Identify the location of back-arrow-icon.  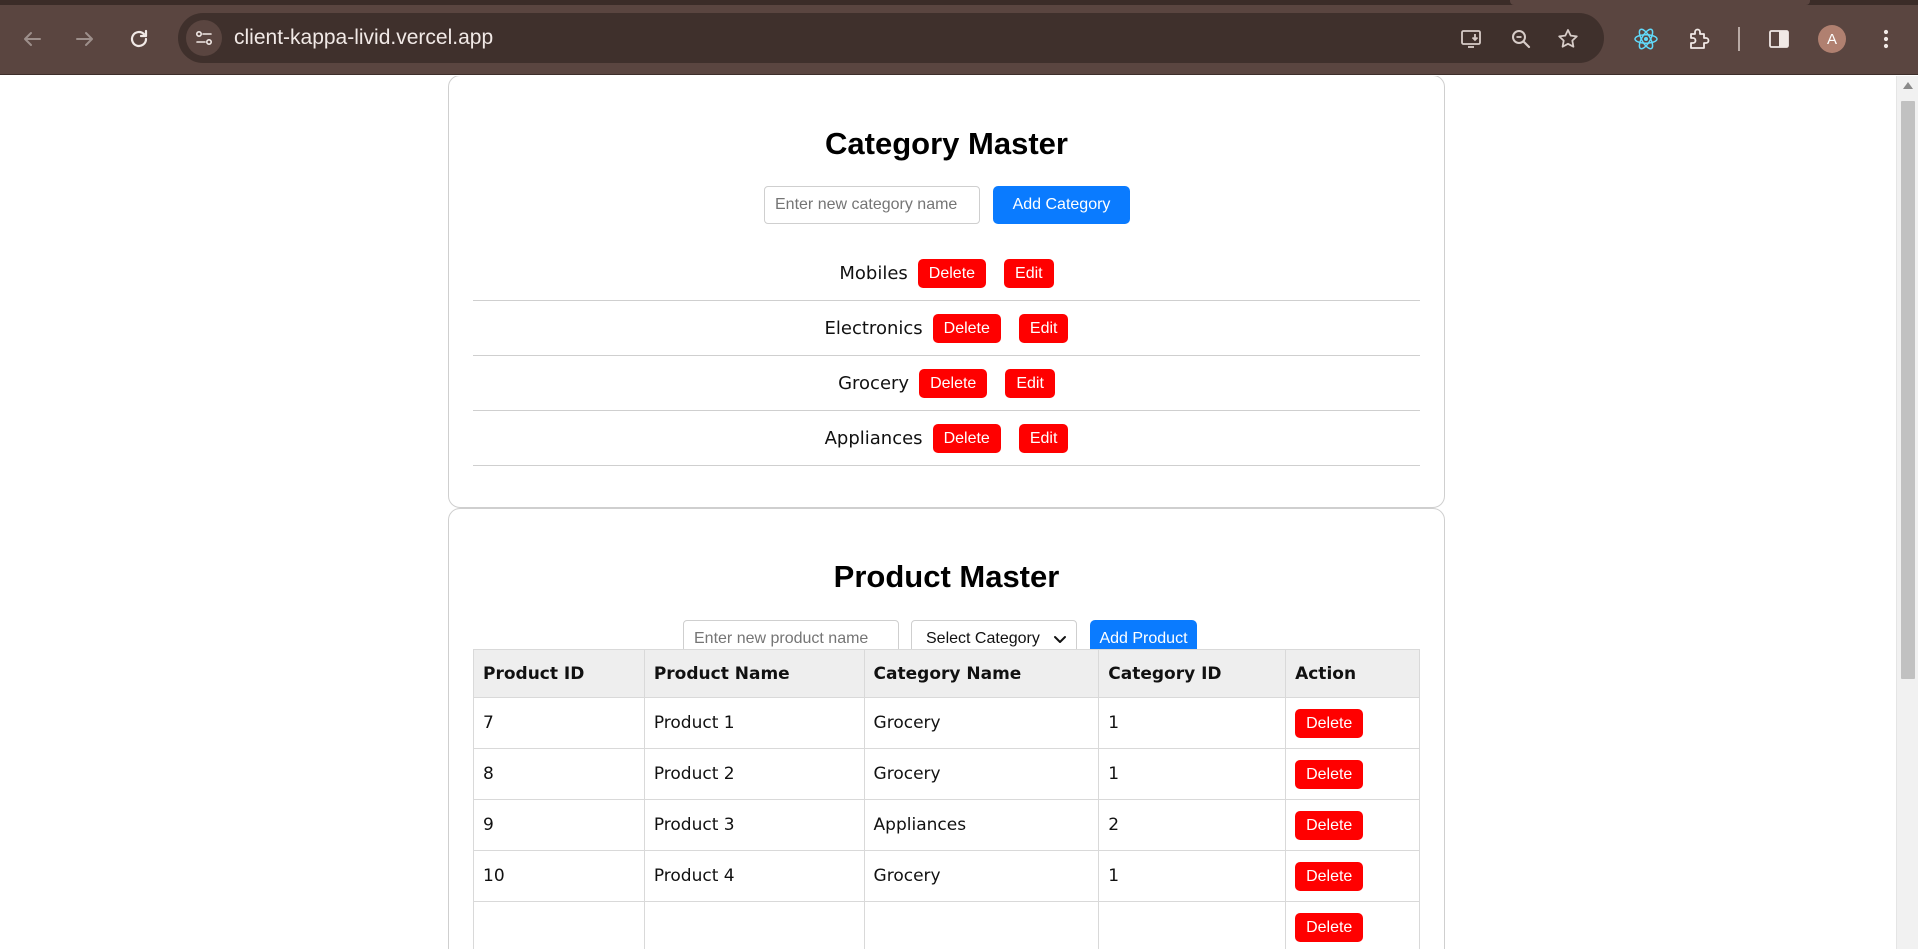
(32, 39).